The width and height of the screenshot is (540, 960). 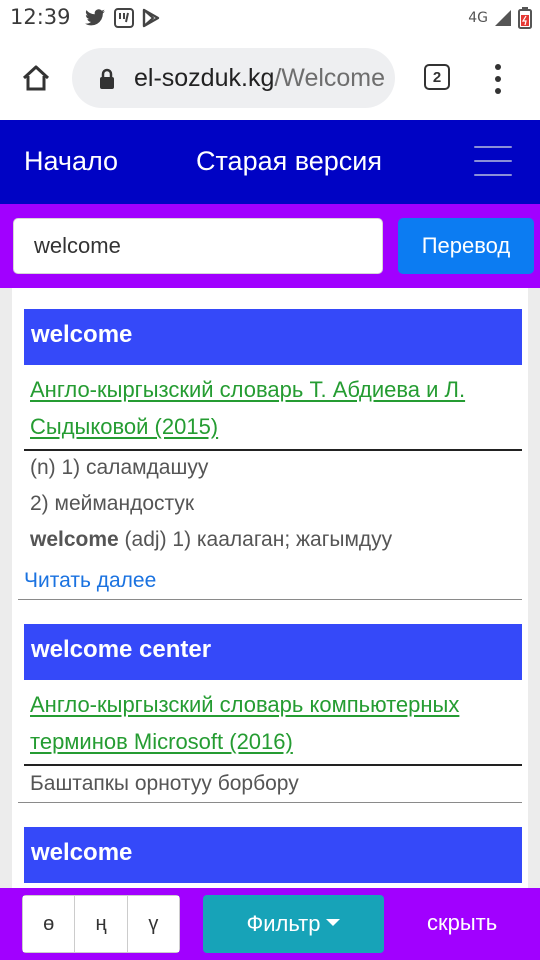 I want to click on special-letters-keypad: ө ң ү, so click(x=101, y=924).